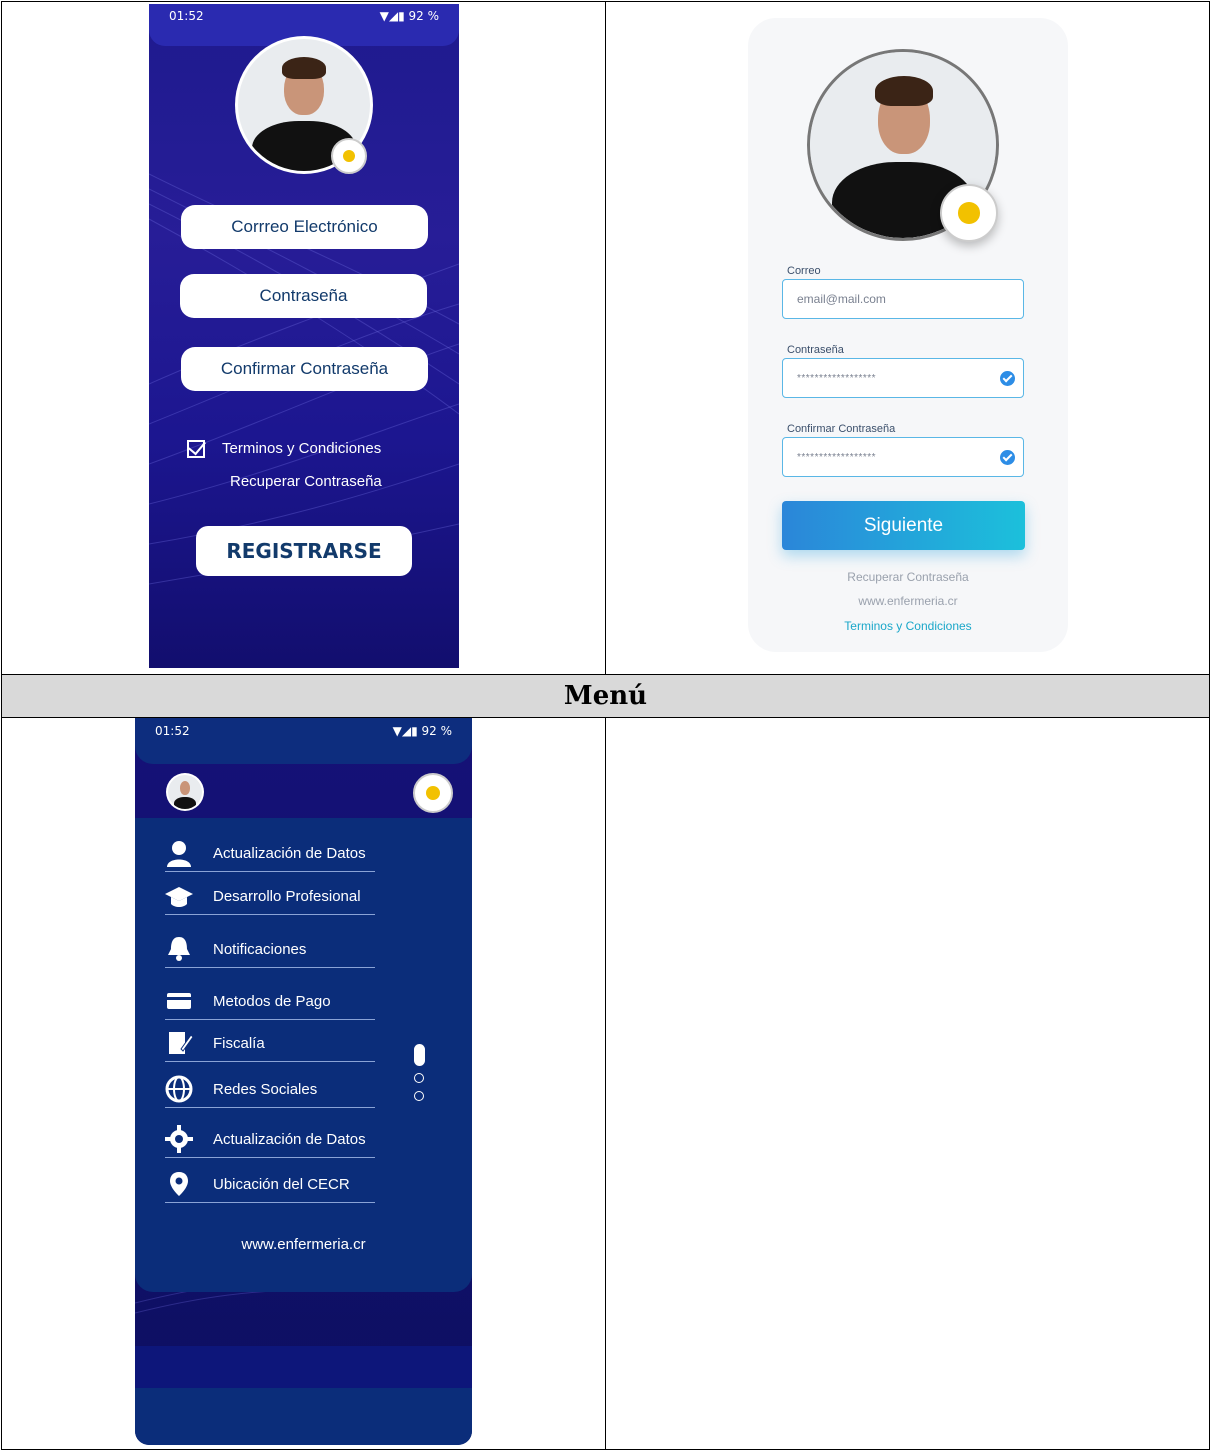 The height and width of the screenshot is (1451, 1211). What do you see at coordinates (179, 1139) in the screenshot?
I see `gear-icon` at bounding box center [179, 1139].